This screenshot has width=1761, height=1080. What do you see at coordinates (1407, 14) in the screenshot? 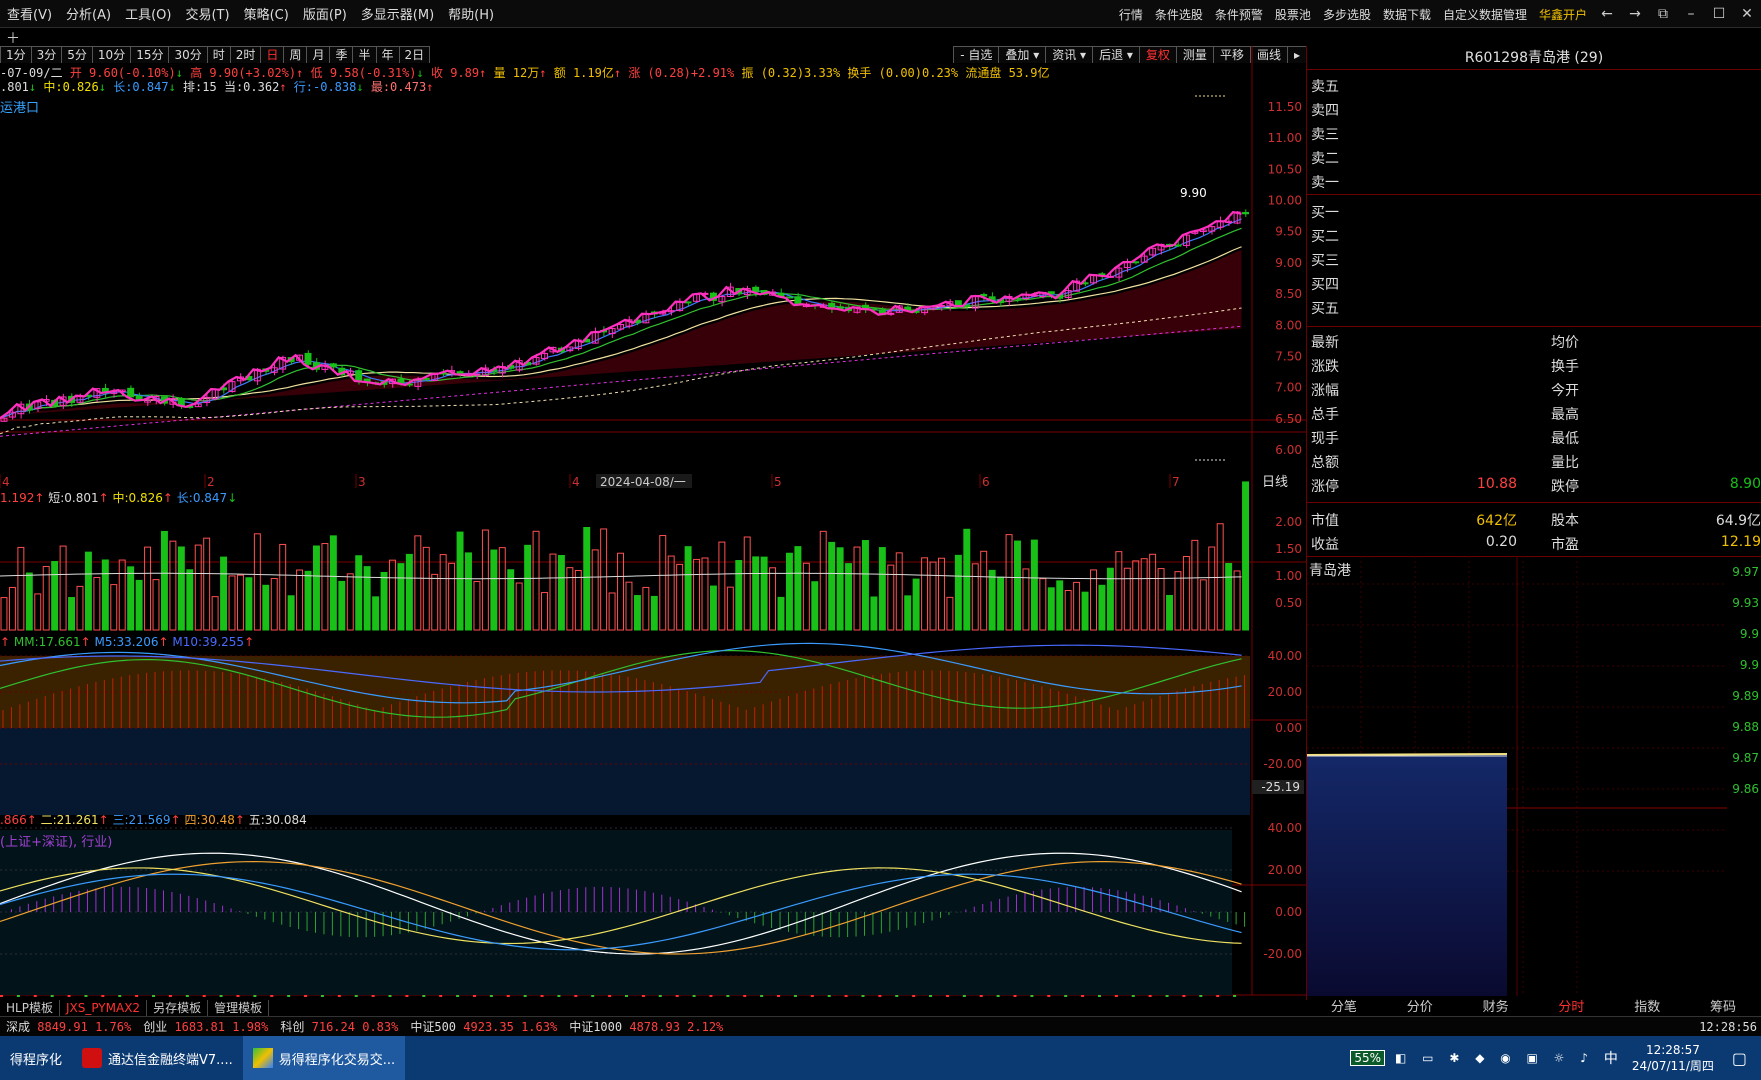
I see `nav-data-download: 数据下载` at bounding box center [1407, 14].